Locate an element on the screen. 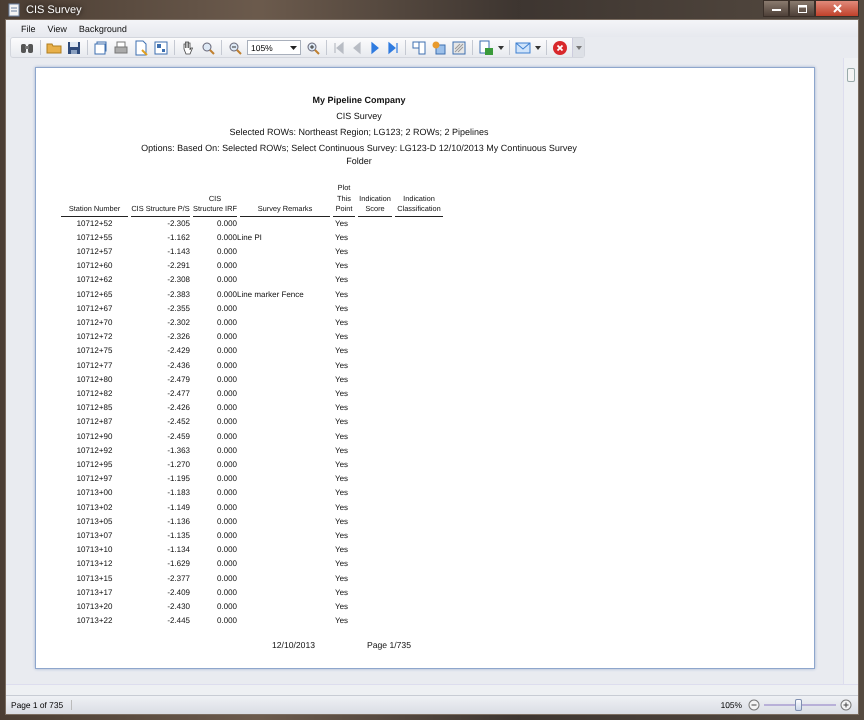 The image size is (864, 720). table-cell-text: -2.308 is located at coordinates (178, 280).